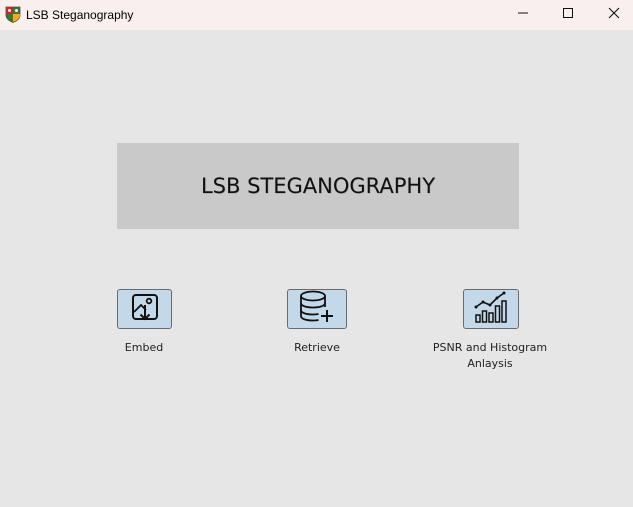 This screenshot has height=507, width=633. What do you see at coordinates (13, 14) in the screenshot?
I see `shield-crest-icon` at bounding box center [13, 14].